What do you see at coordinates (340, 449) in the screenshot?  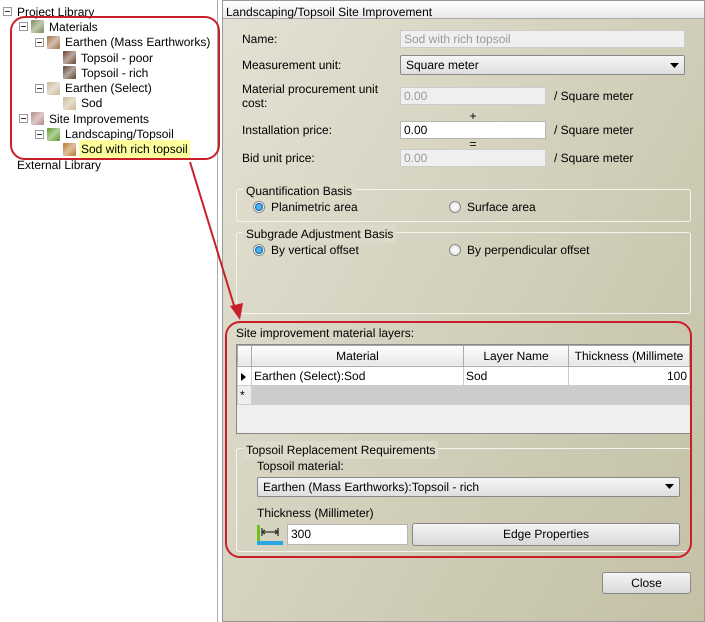 I see `group-title: Topsoil Replacement Requirements` at bounding box center [340, 449].